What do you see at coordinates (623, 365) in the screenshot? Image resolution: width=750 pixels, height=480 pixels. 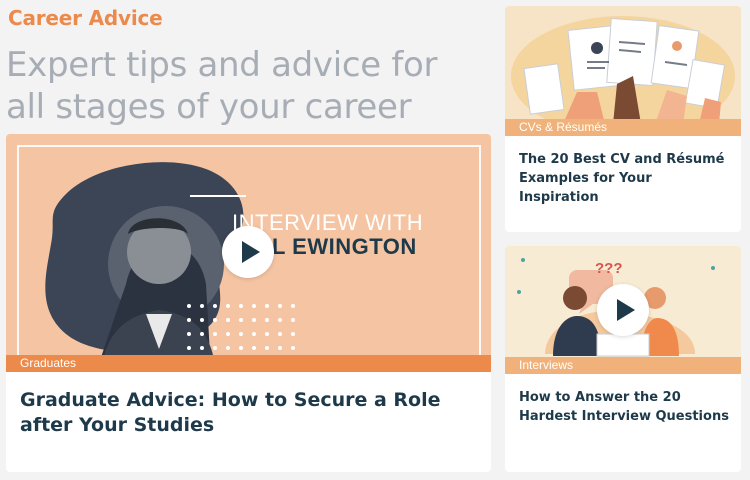 I see `category-tag: Interviews` at bounding box center [623, 365].